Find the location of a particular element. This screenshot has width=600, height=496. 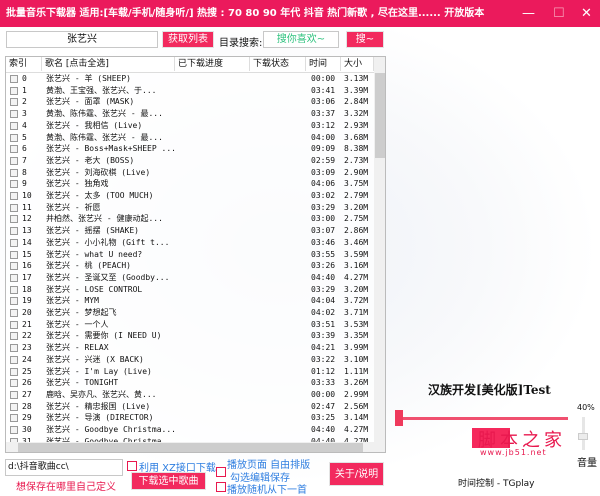

col-progress: 已下载进度 is located at coordinates (212, 64).